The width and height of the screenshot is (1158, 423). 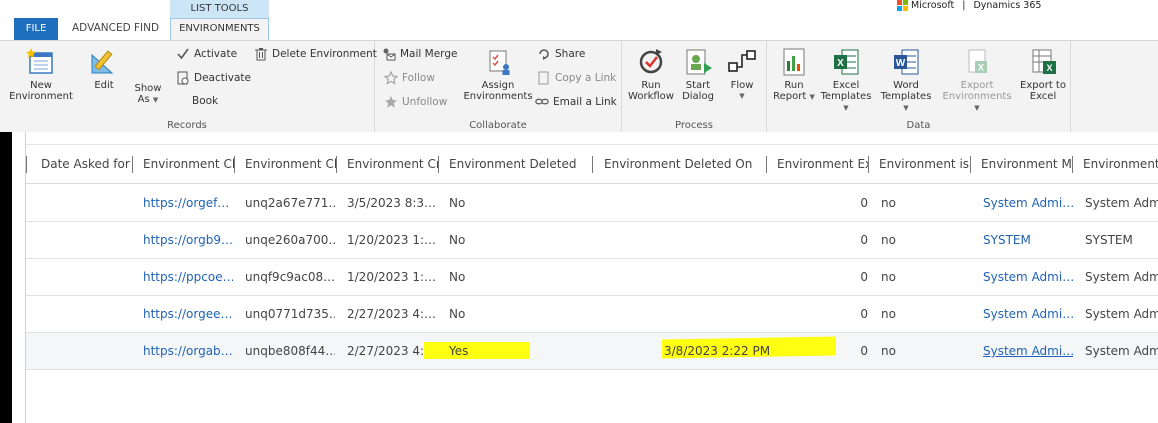 What do you see at coordinates (864, 314) in the screenshot?
I see `cell-ex: 0` at bounding box center [864, 314].